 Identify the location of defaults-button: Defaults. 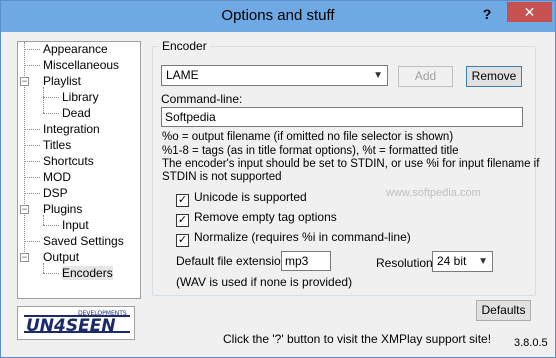
(503, 310).